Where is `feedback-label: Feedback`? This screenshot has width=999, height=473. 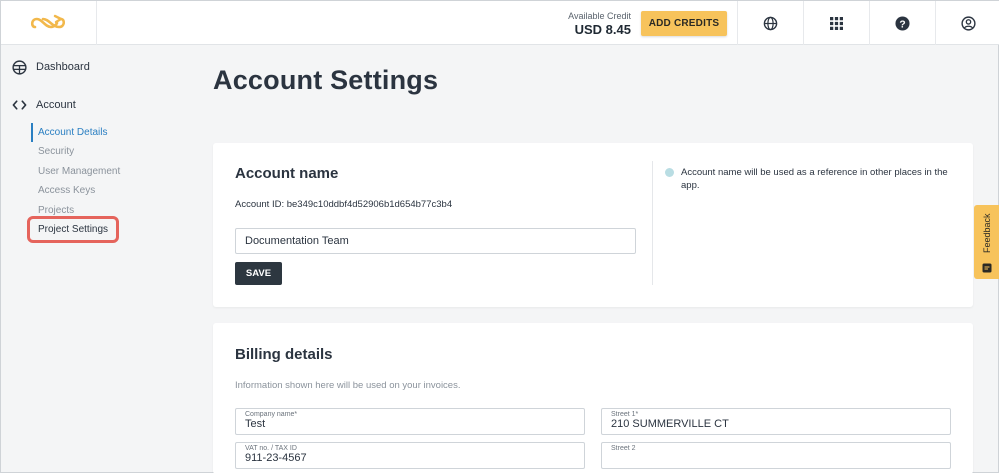 feedback-label: Feedback is located at coordinates (987, 233).